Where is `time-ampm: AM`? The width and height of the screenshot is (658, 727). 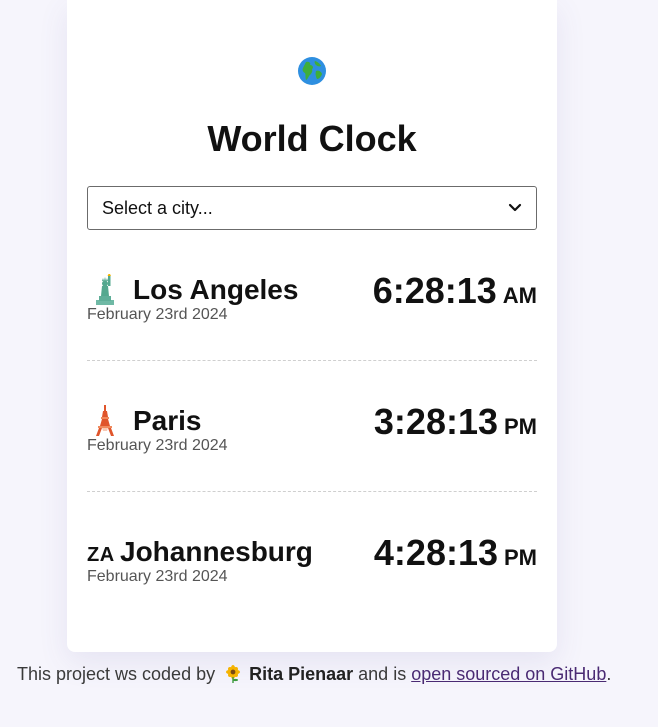 time-ampm: AM is located at coordinates (519, 295).